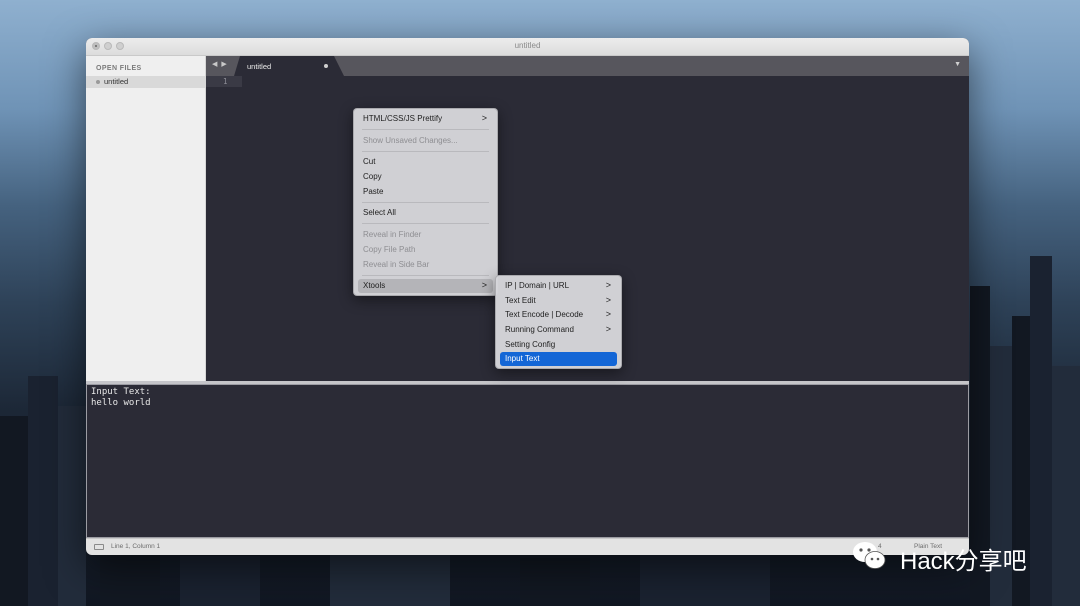  What do you see at coordinates (425, 213) in the screenshot?
I see `menu-item-select-all: Select All` at bounding box center [425, 213].